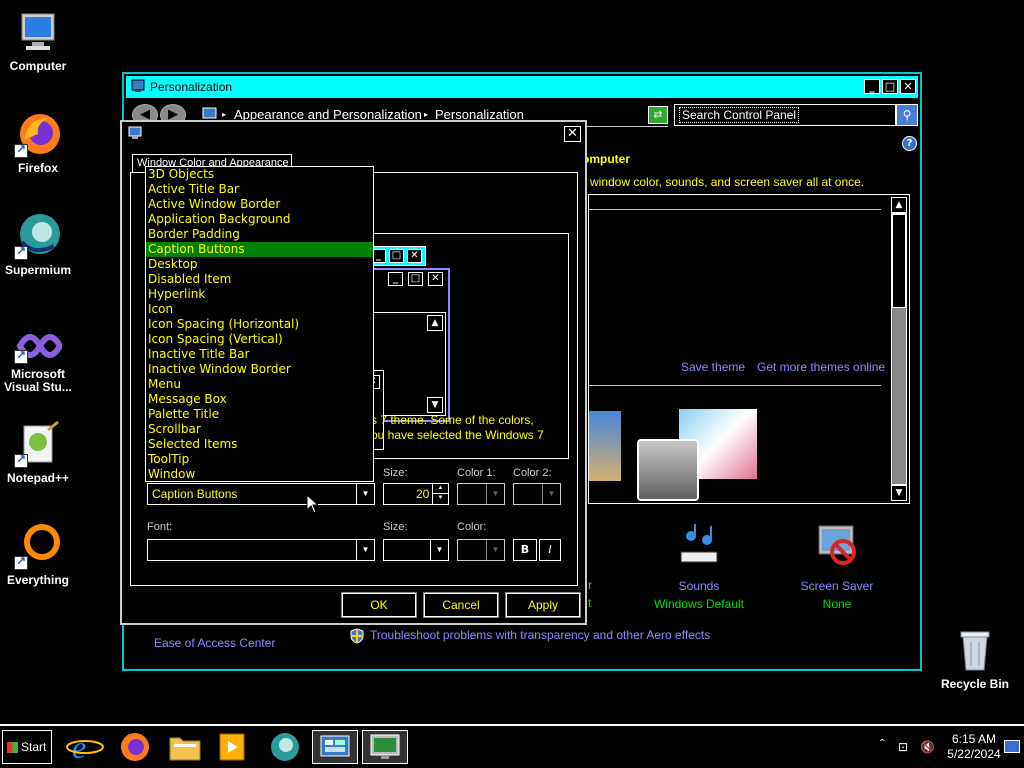 Image resolution: width=1024 pixels, height=768 pixels. I want to click on scrollbar-track, so click(899, 349).